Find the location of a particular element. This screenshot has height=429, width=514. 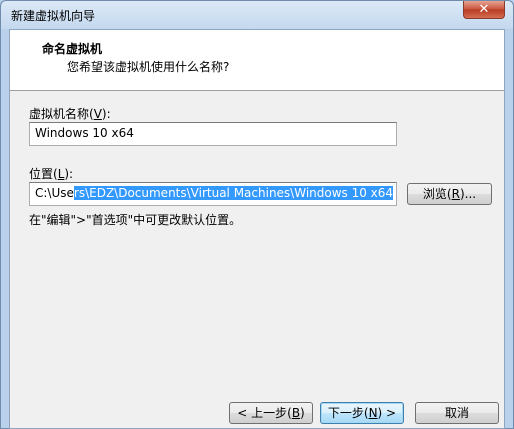

next-button: 下一步(N) > is located at coordinates (362, 413).